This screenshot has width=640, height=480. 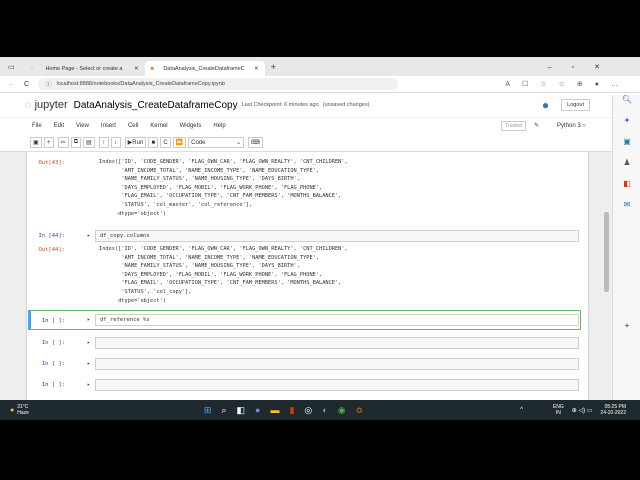 I want to click on office-icon: ▮, so click(x=291, y=410).